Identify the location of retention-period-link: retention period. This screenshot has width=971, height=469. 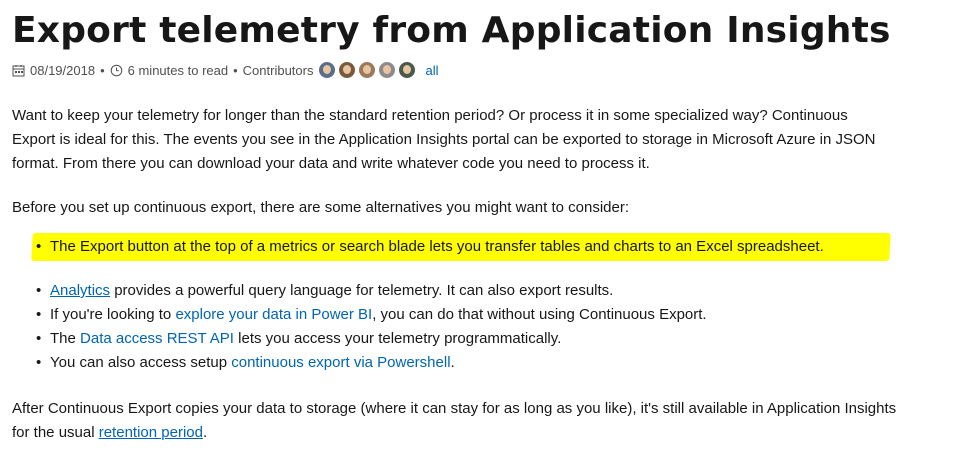
(151, 432).